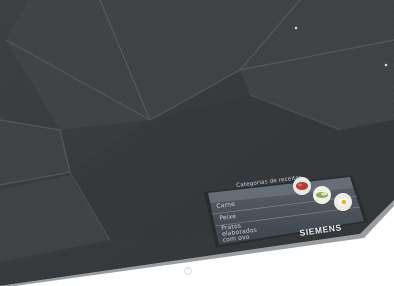  Describe the element at coordinates (343, 202) in the screenshot. I see `egg-thumbnail-icon` at that location.